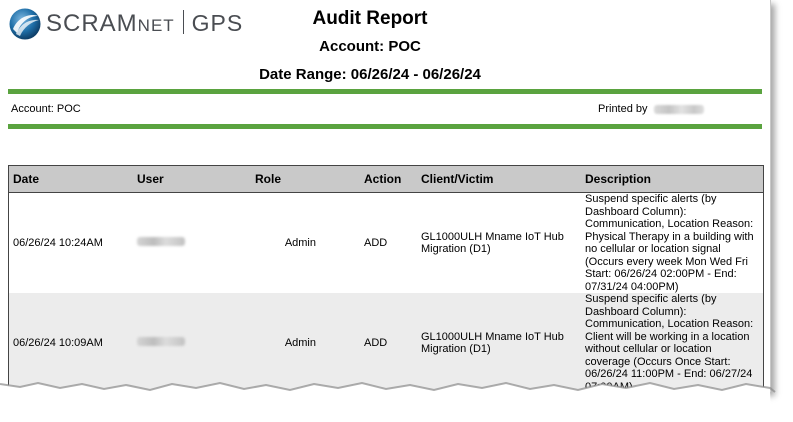 The height and width of the screenshot is (422, 793). Describe the element at coordinates (305, 242) in the screenshot. I see `cell-role: Admin` at that location.